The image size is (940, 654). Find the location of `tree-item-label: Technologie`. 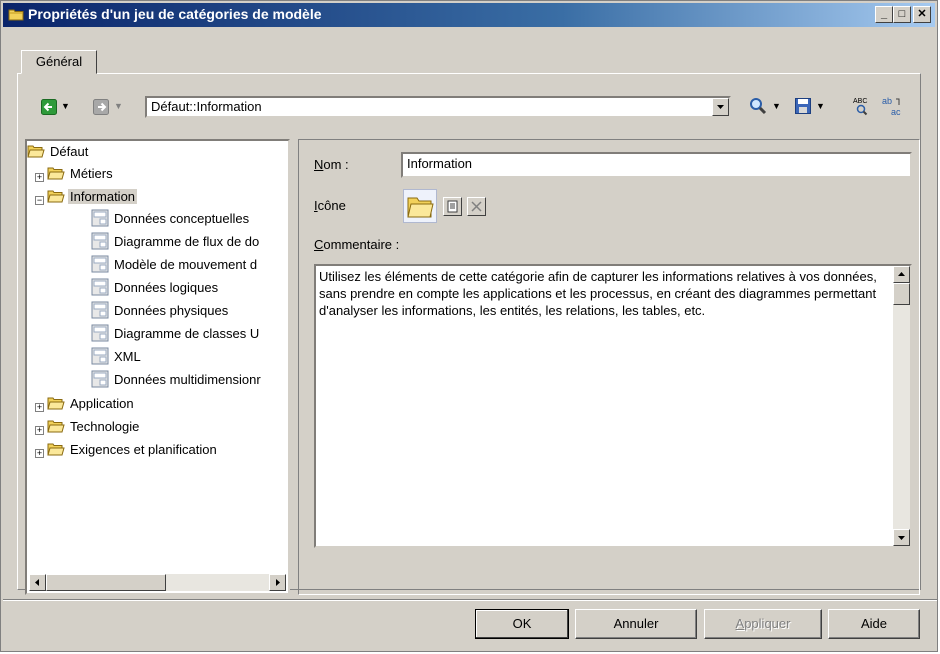

tree-item-label: Technologie is located at coordinates (105, 426).